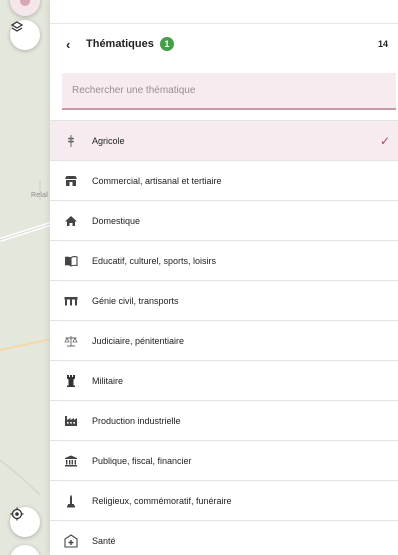 The width and height of the screenshot is (398, 555). I want to click on total-count: 14, so click(382, 44).